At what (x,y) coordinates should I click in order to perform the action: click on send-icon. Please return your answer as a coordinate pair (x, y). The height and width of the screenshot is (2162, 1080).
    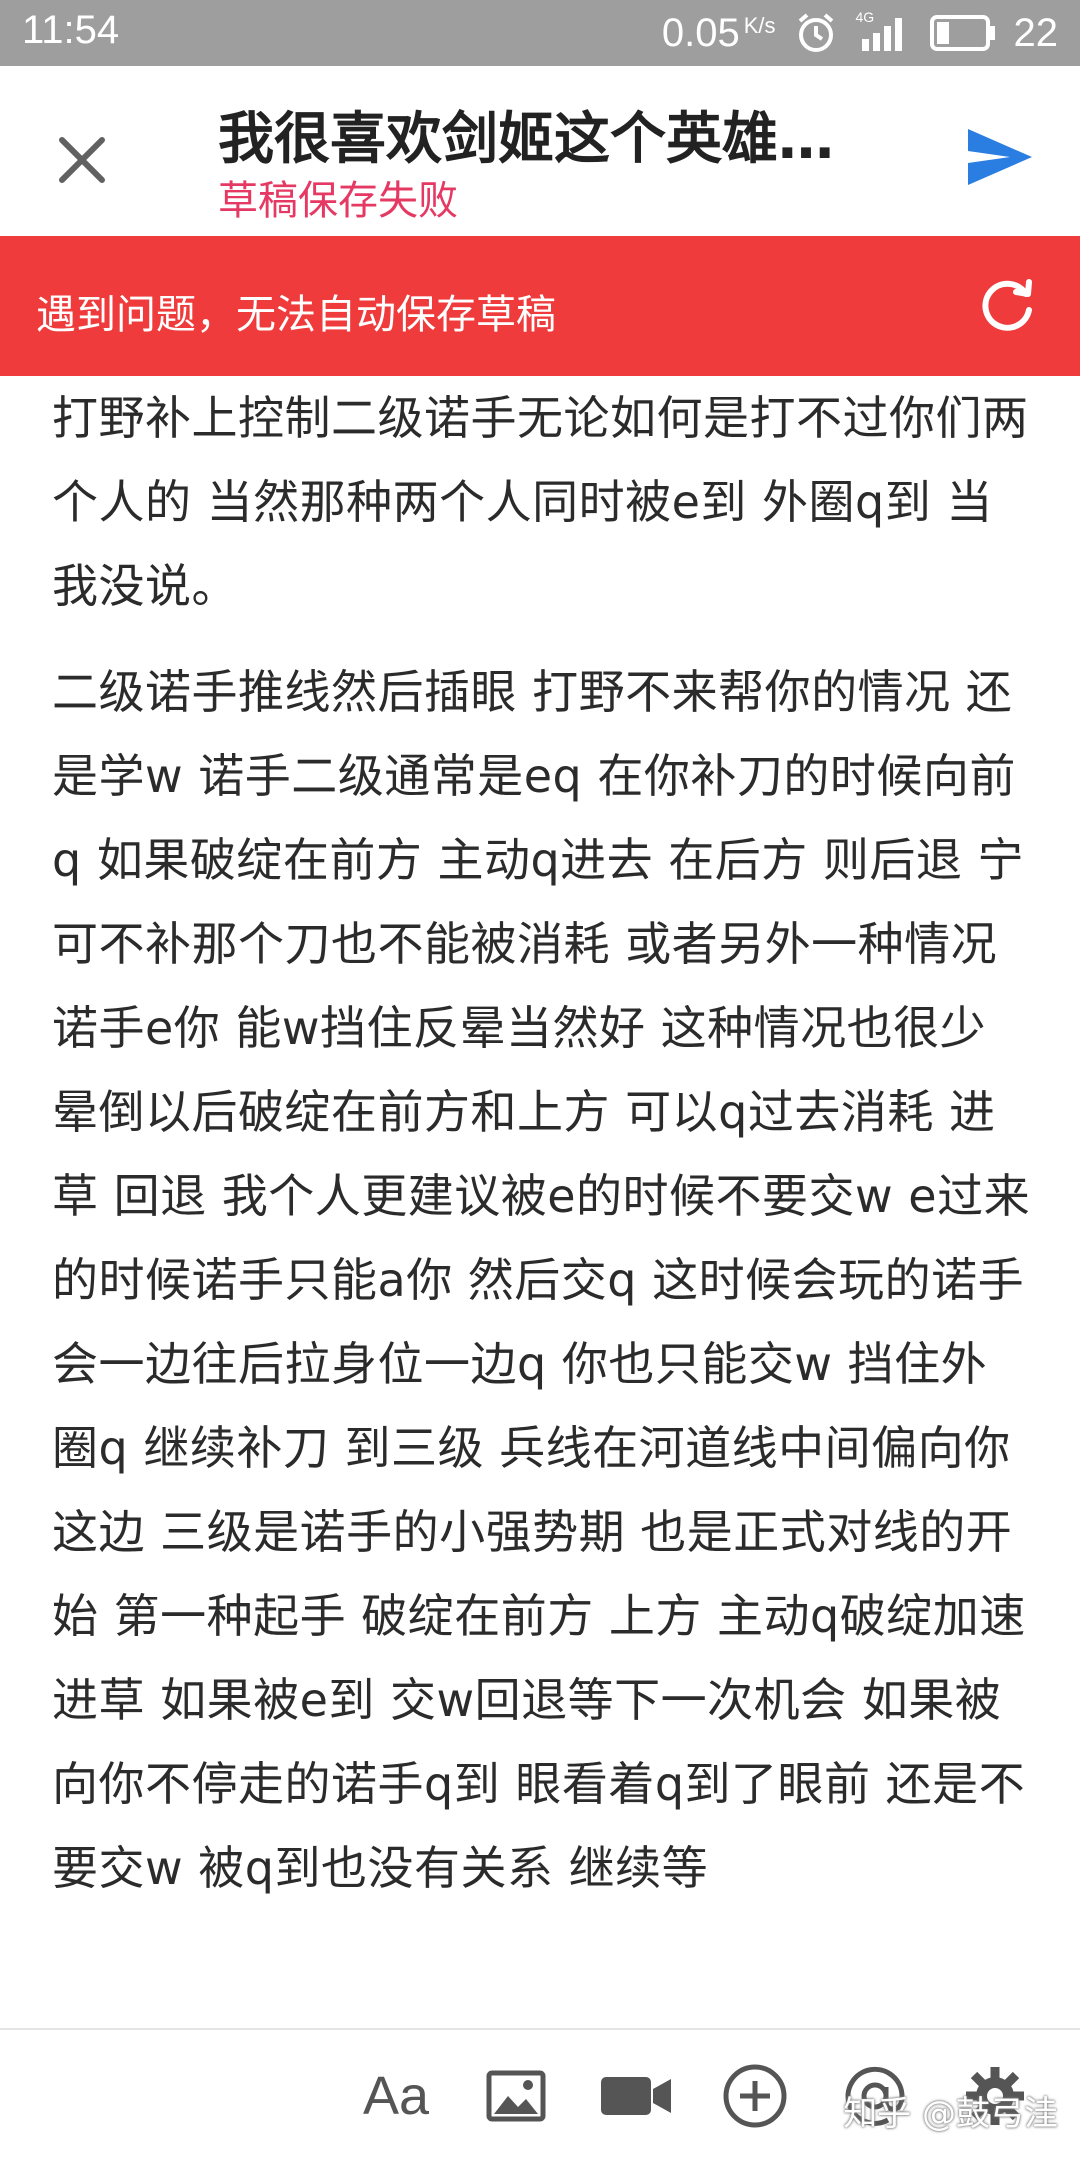
    Looking at the image, I should click on (1000, 157).